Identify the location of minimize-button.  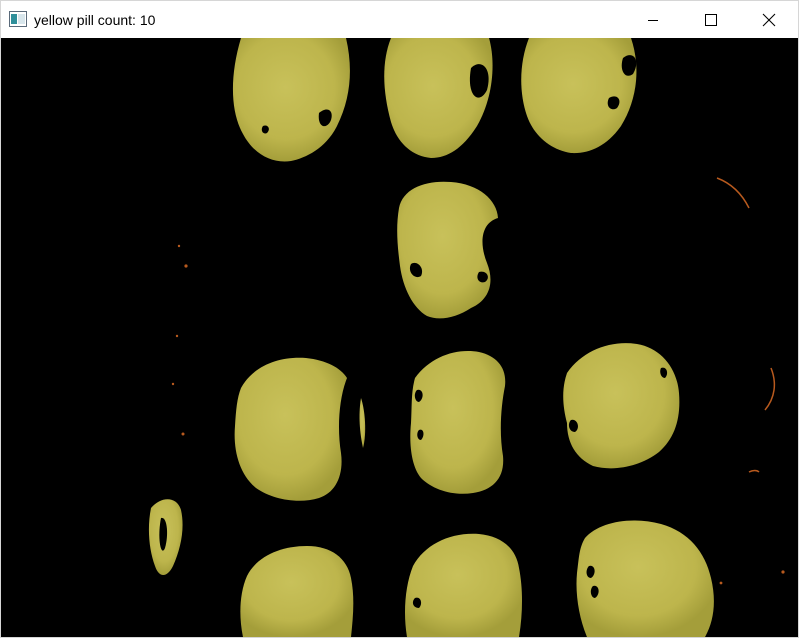
(653, 19).